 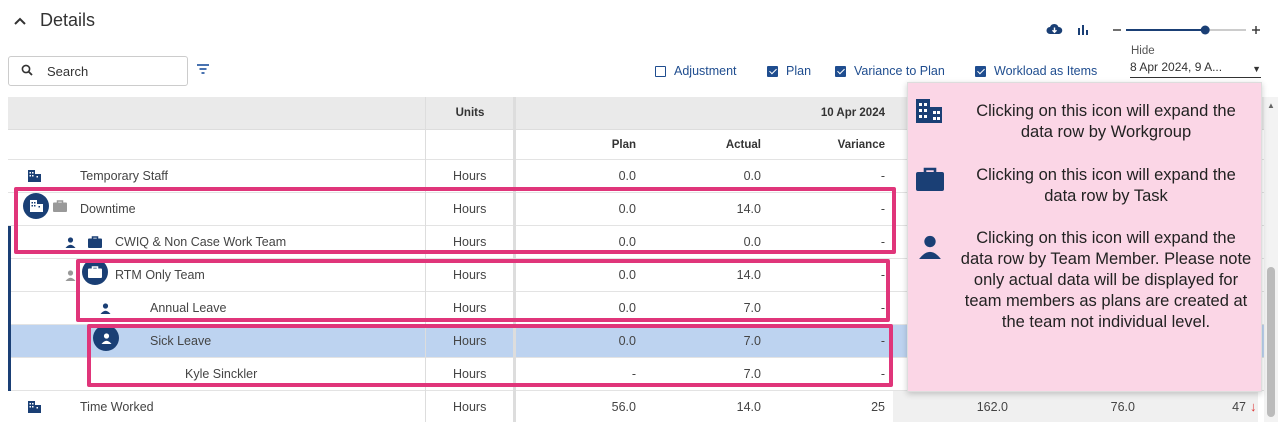 I want to click on vertical-scrollbar: ▲, so click(x=1271, y=259).